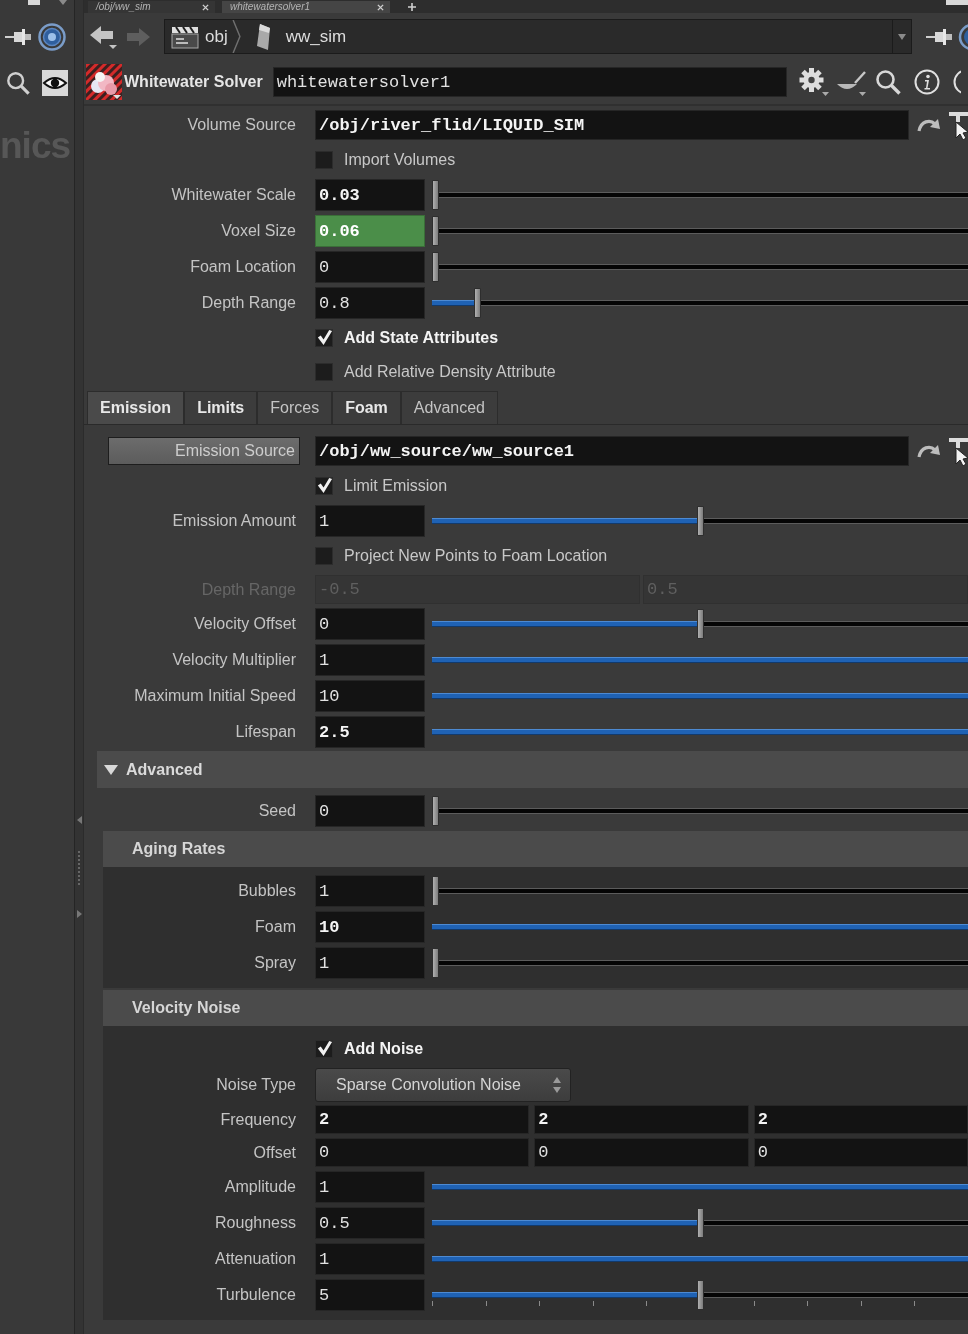  I want to click on dropdown-menu: Sparse Convolution Noise, so click(443, 1084).